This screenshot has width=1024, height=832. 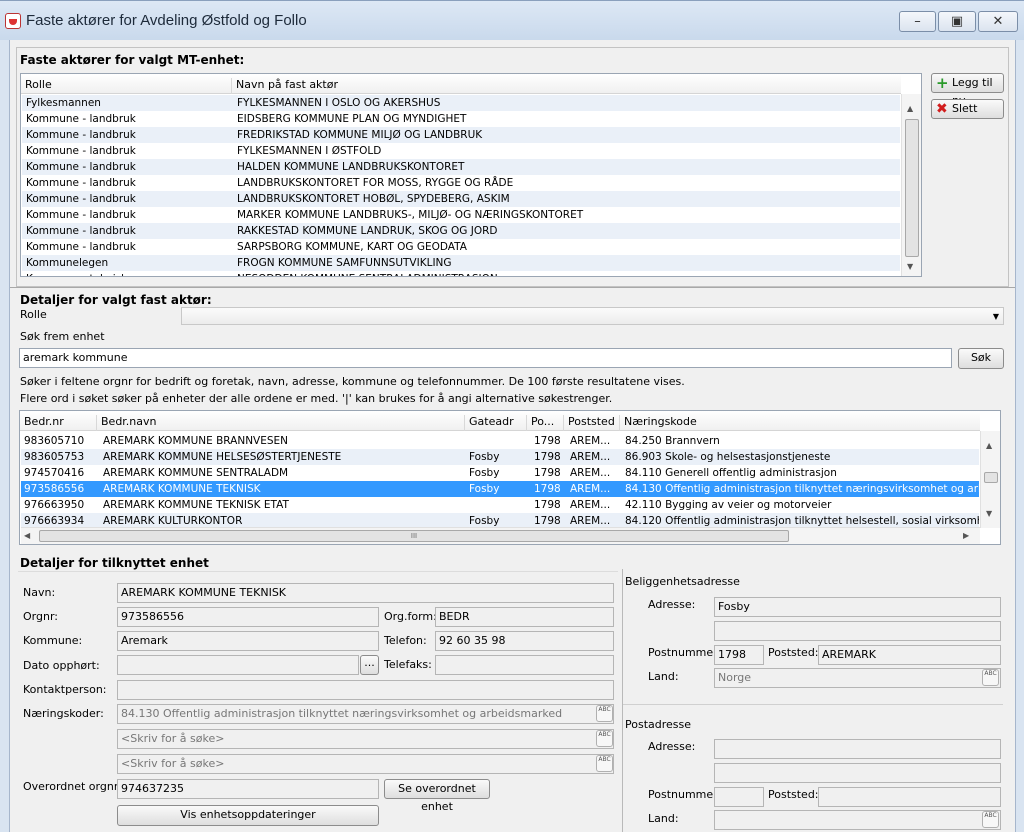 What do you see at coordinates (967, 109) in the screenshot?
I see `delete-button: ✖ Slett` at bounding box center [967, 109].